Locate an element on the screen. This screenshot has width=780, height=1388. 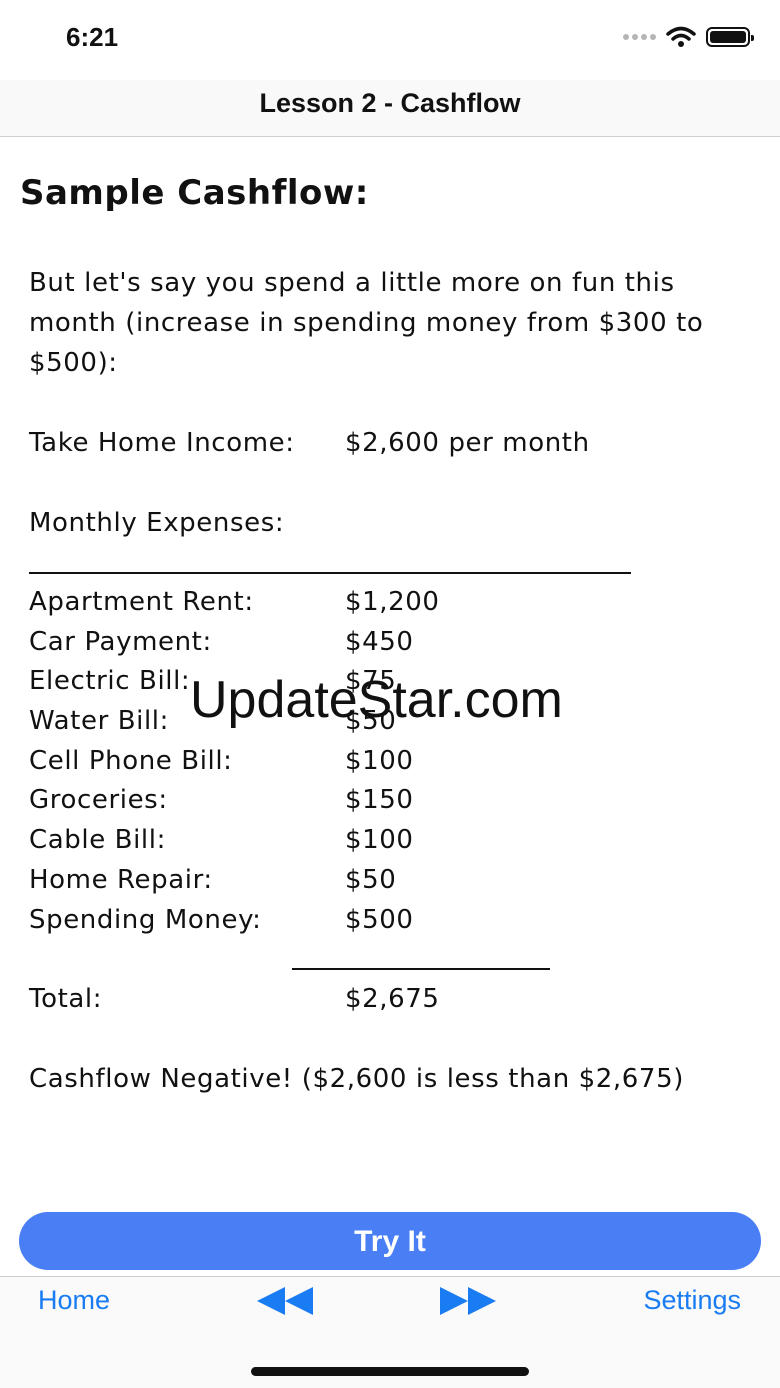
cellular-signal-icon is located at coordinates (639, 37).